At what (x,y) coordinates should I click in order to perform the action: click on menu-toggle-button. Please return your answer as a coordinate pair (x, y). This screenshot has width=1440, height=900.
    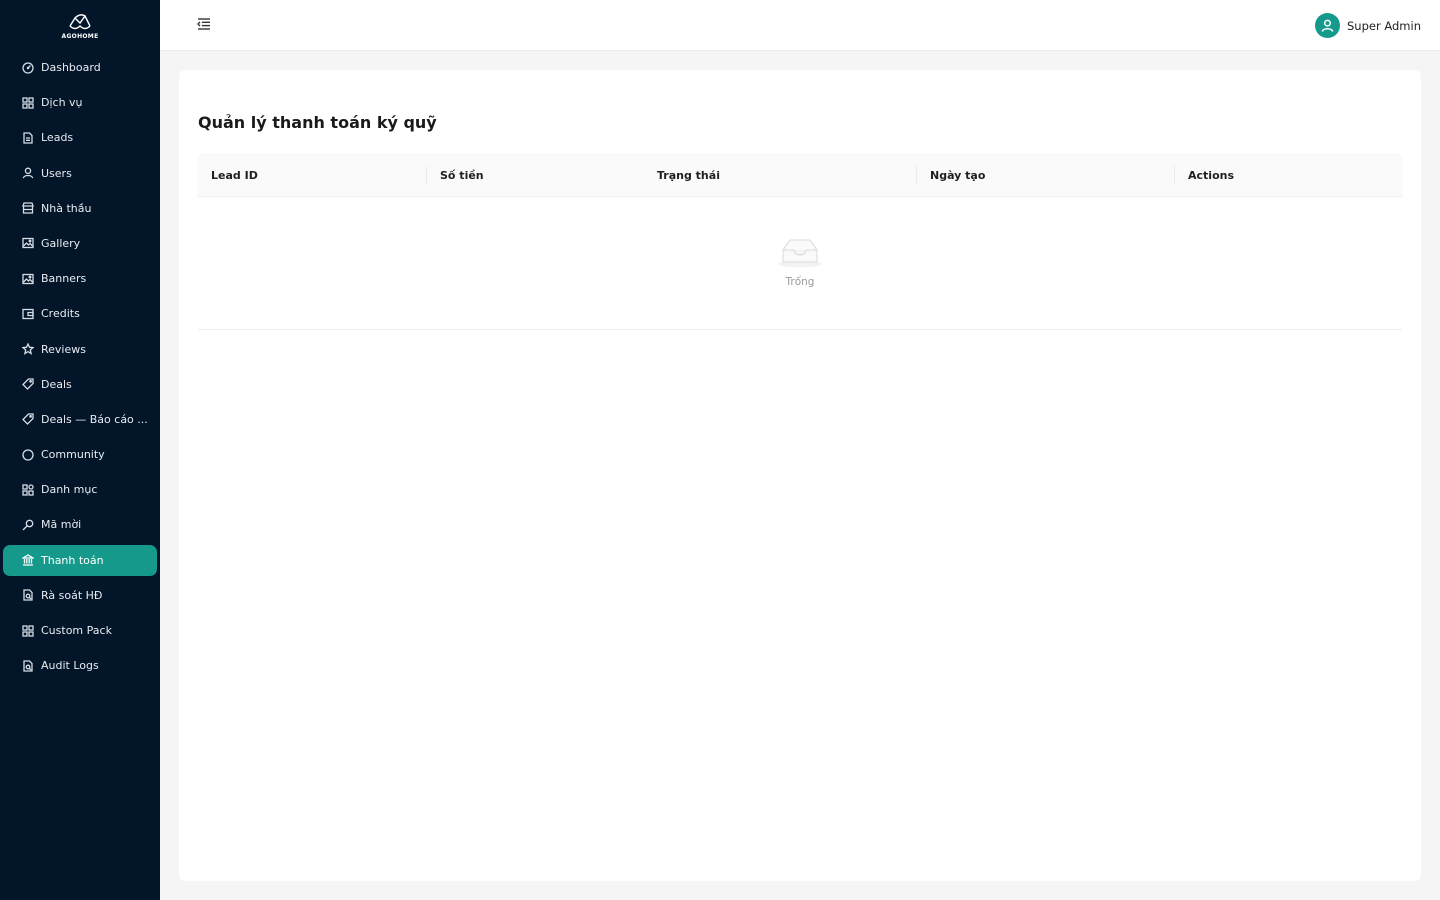
    Looking at the image, I should click on (205, 25).